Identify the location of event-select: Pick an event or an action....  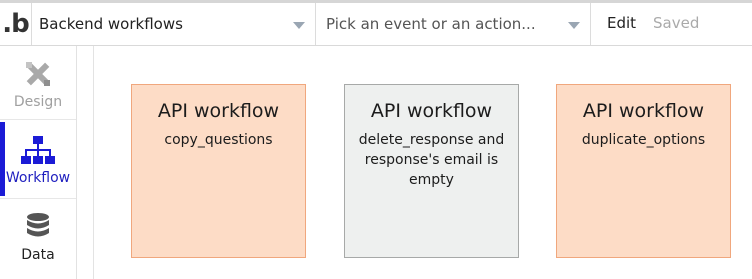
(453, 24).